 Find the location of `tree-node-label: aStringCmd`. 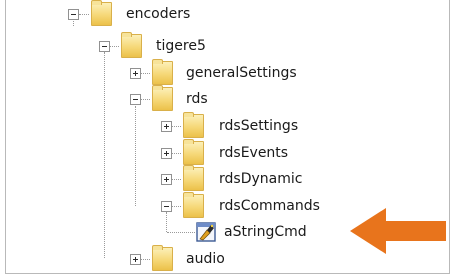

tree-node-label: aStringCmd is located at coordinates (265, 232).